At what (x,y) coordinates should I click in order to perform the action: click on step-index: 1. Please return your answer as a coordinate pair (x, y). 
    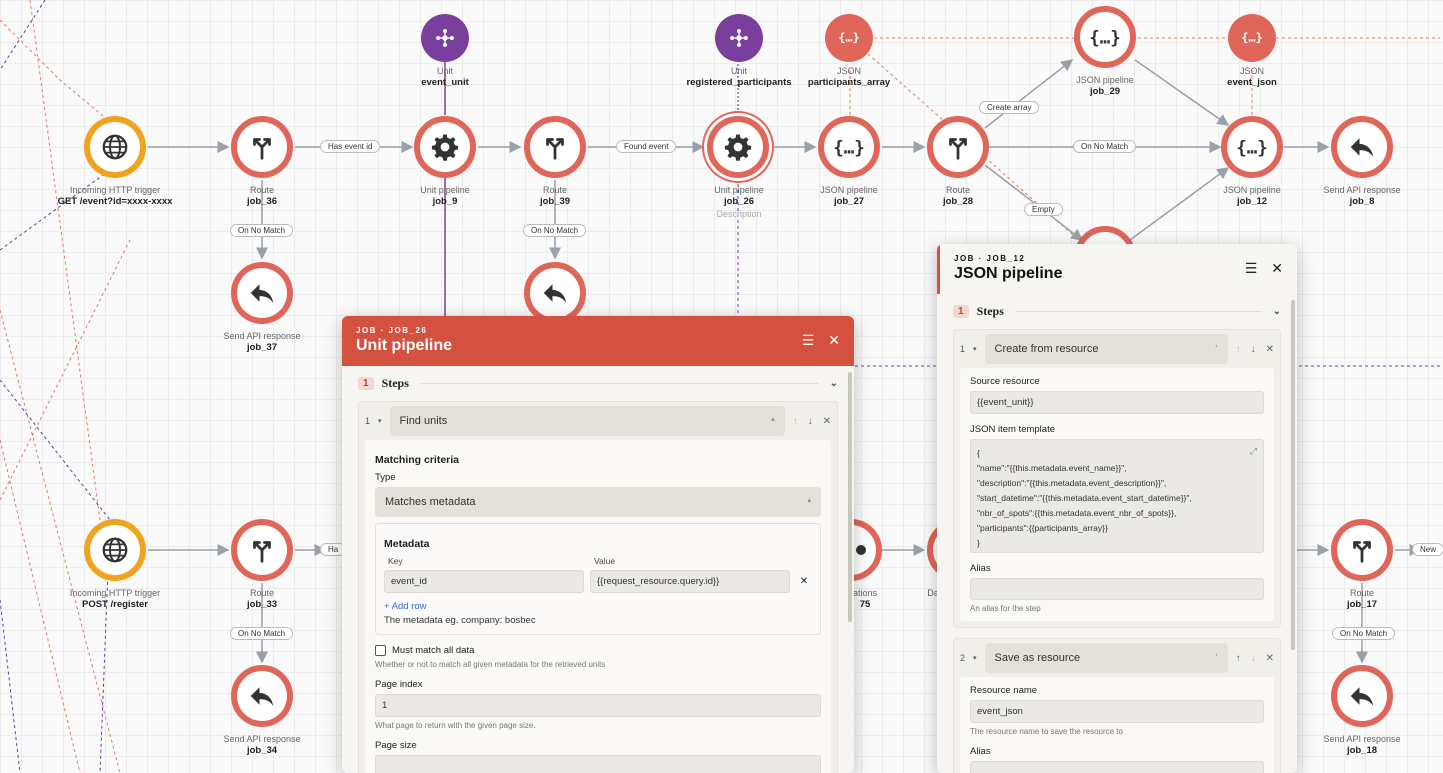
    Looking at the image, I should click on (963, 349).